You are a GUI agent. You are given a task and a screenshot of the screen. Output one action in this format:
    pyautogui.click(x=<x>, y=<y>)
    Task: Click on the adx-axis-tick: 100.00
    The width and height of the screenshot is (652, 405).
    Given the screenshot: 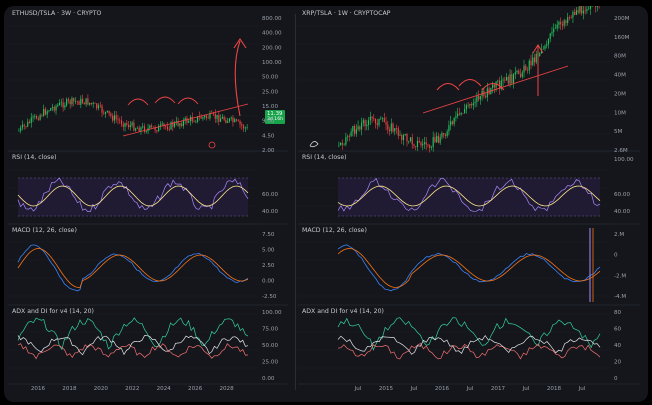 What is the action you would take?
    pyautogui.click(x=272, y=313)
    